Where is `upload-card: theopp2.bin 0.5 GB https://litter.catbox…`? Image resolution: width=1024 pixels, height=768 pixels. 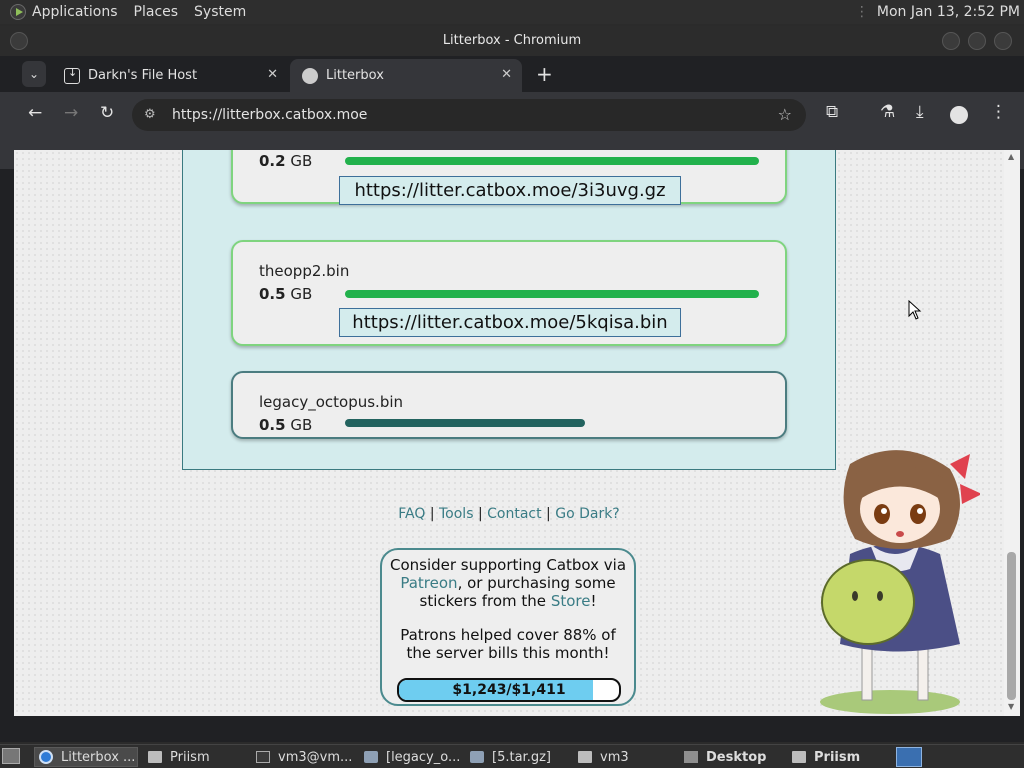
upload-card: theopp2.bin 0.5 GB https://litter.catbox… is located at coordinates (509, 293).